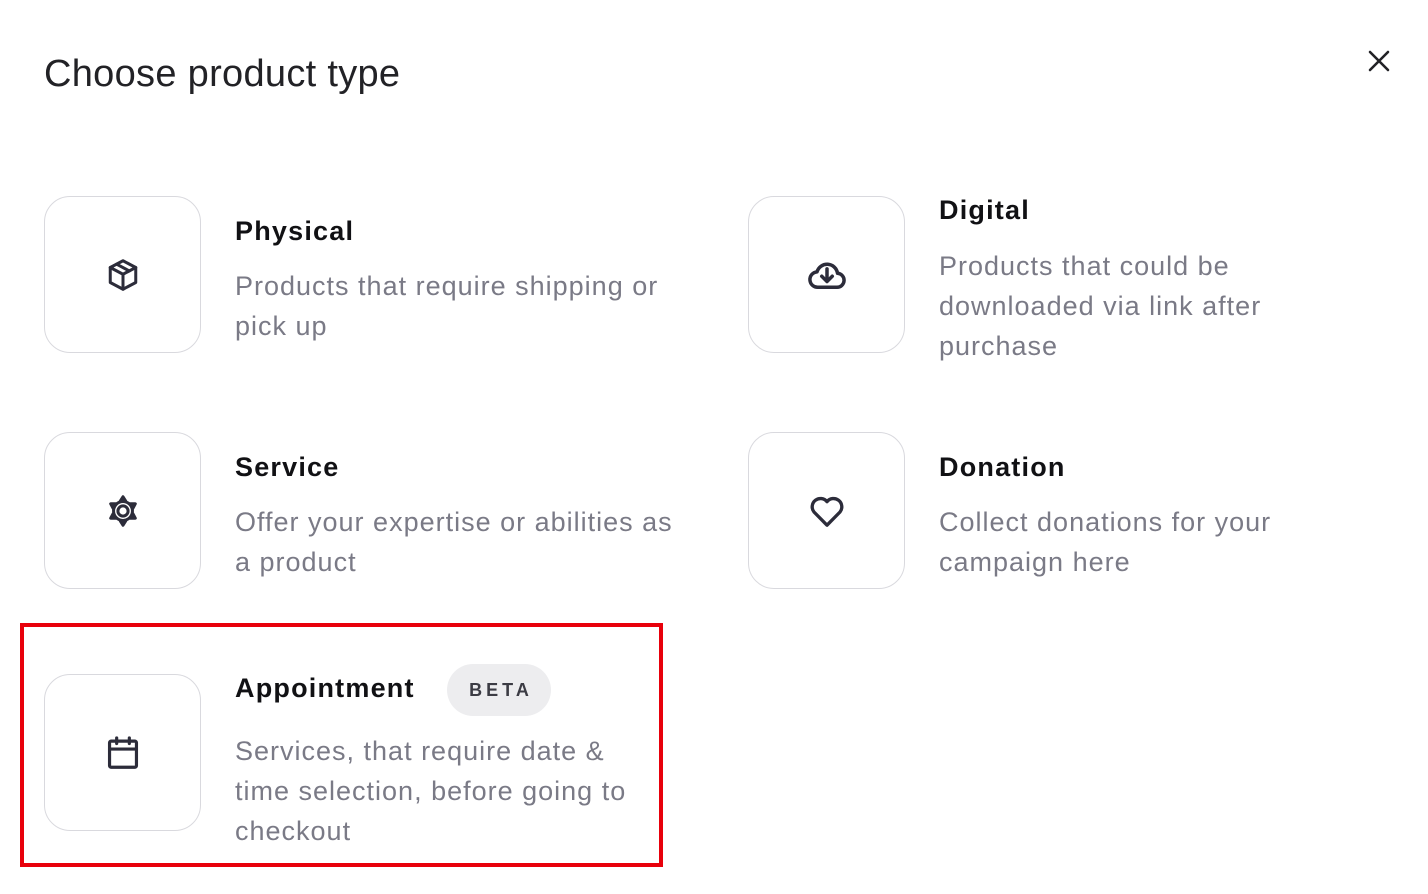 The image size is (1428, 894). I want to click on cloud-download-icon, so click(826, 275).